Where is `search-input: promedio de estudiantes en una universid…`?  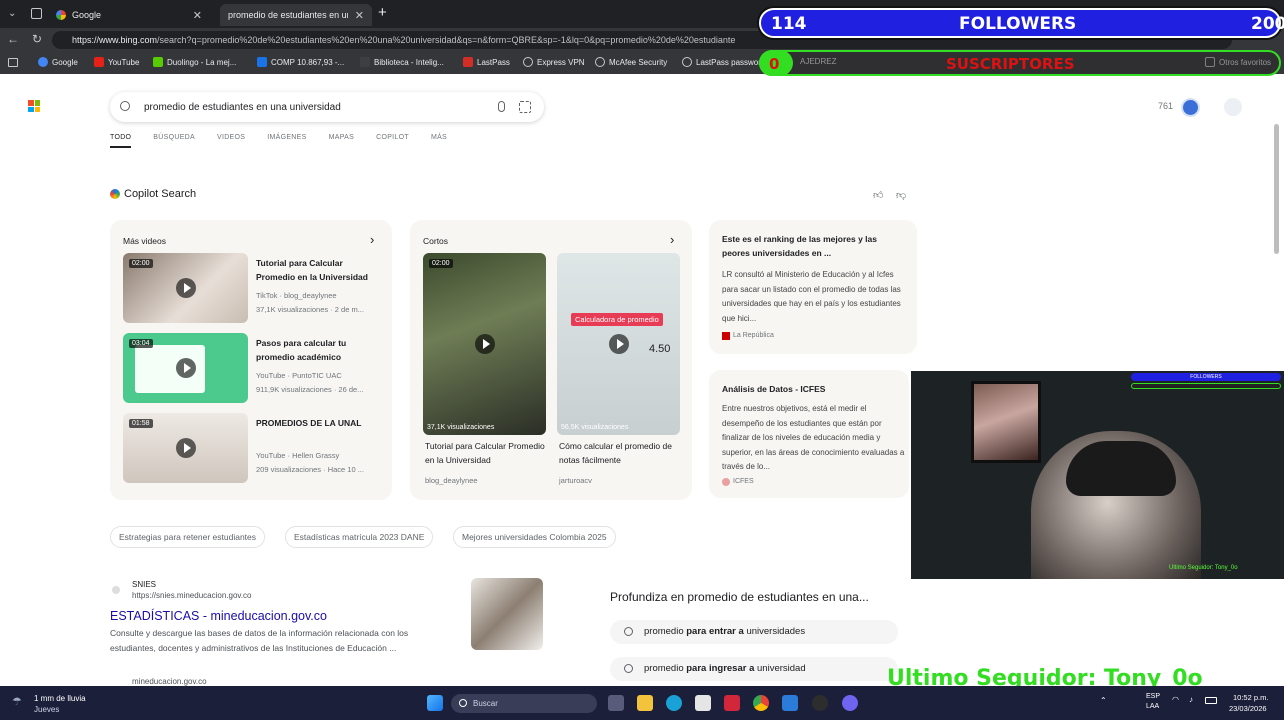 search-input: promedio de estudiantes en una universid… is located at coordinates (327, 107).